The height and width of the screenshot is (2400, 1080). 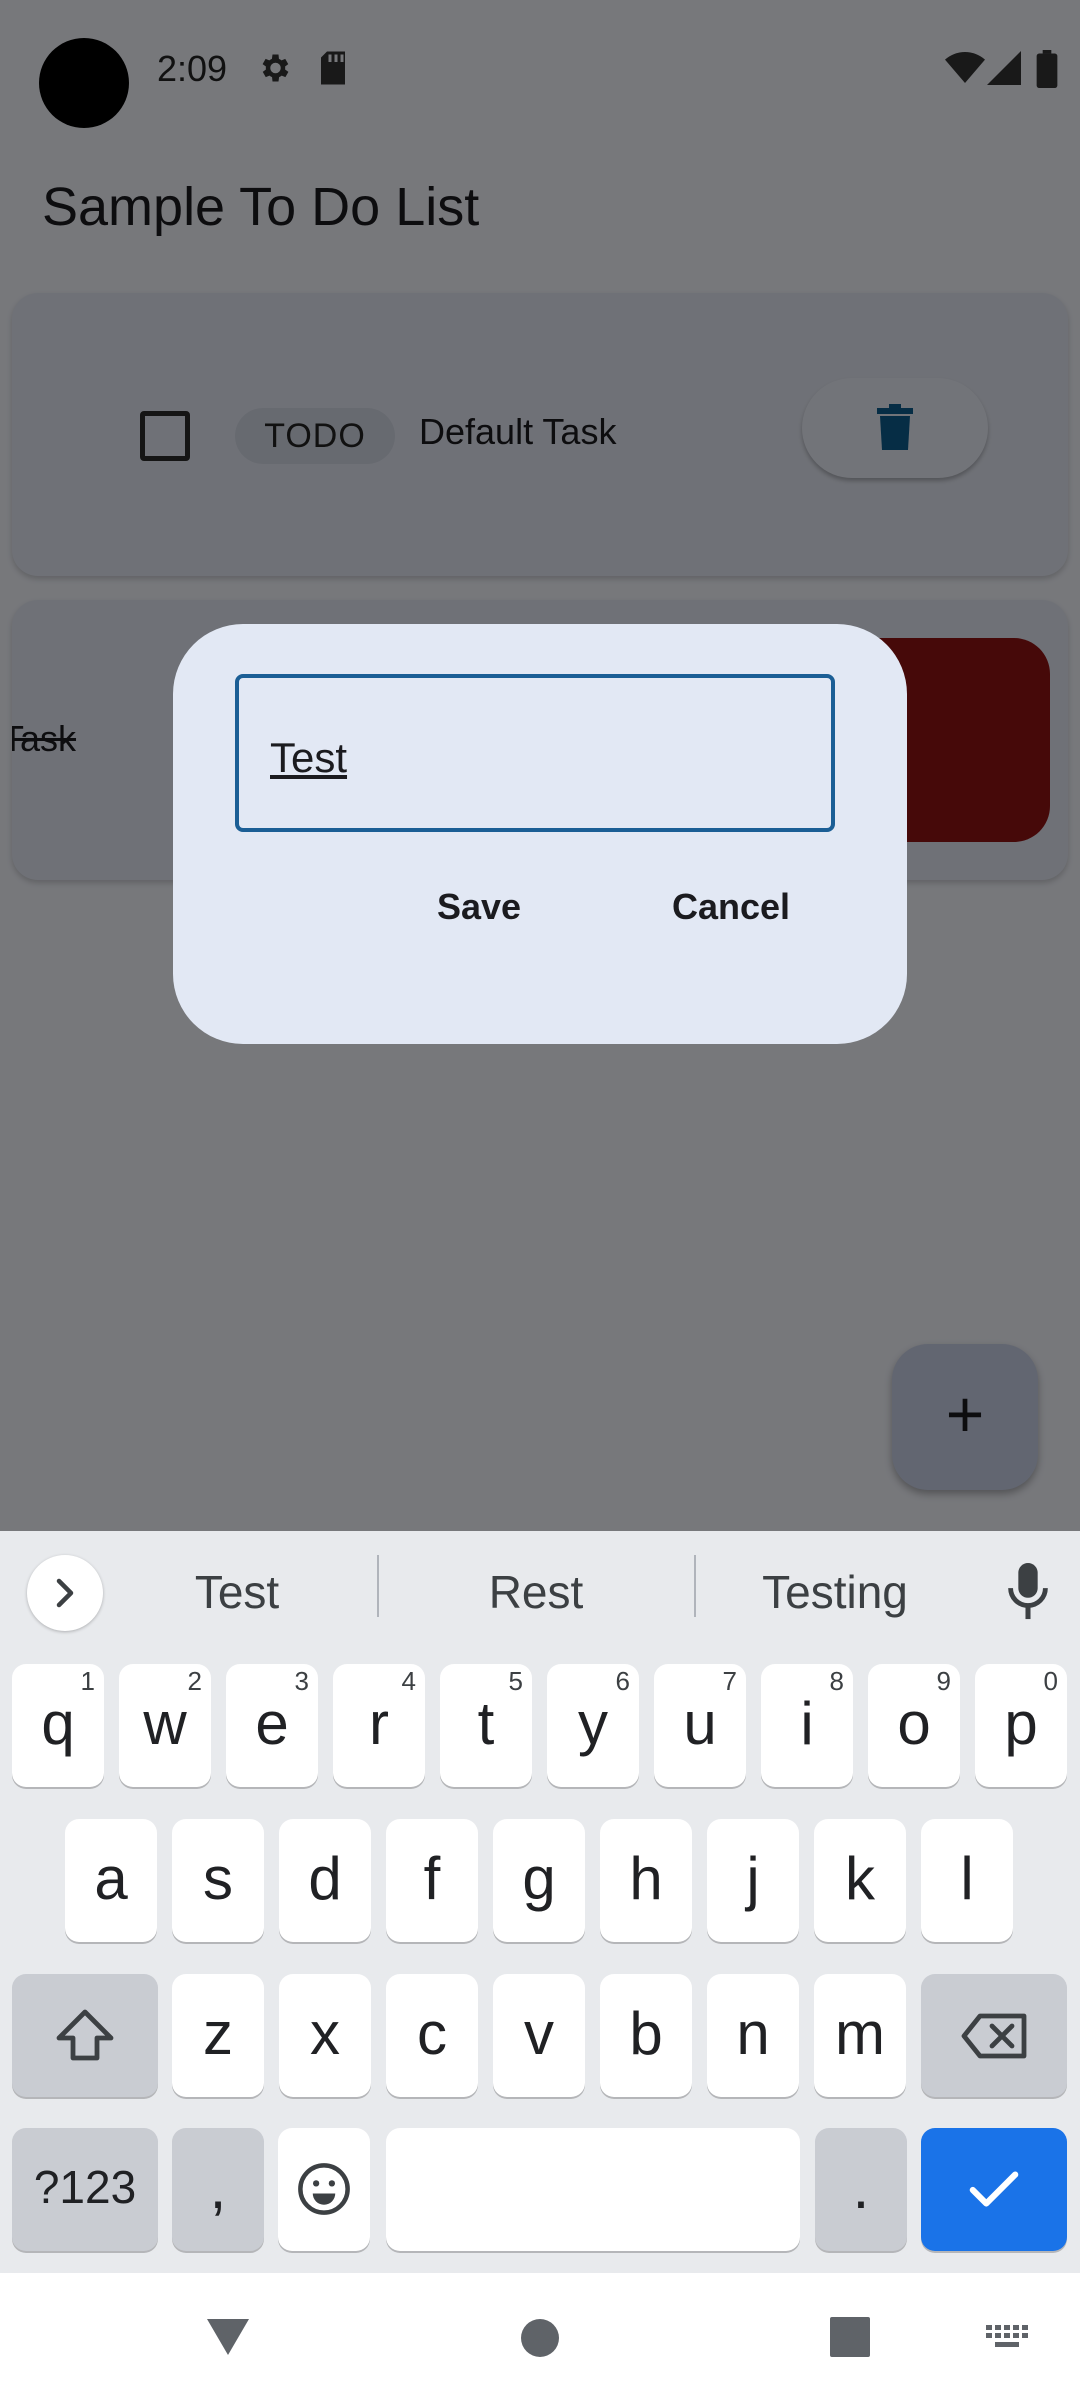 I want to click on edit-task-dialog: Test Save Cancel, so click(x=540, y=834).